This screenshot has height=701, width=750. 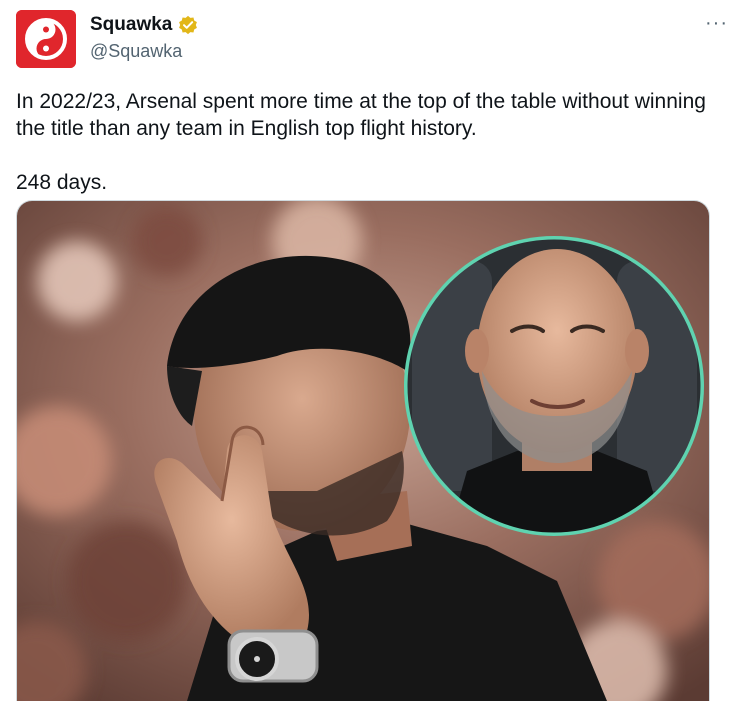 What do you see at coordinates (136, 51) in the screenshot?
I see `author-handle: @Squawka` at bounding box center [136, 51].